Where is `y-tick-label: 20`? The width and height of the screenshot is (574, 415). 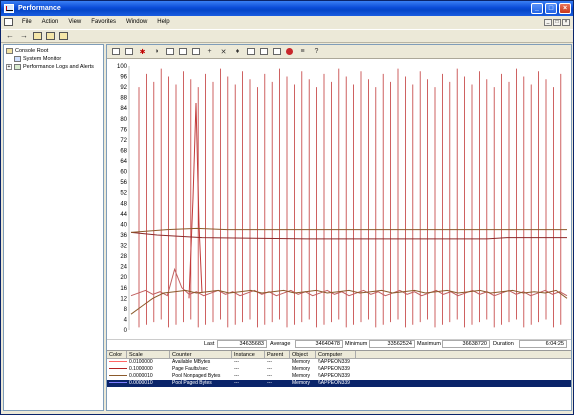
y-tick-label: 20 is located at coordinates (123, 278).